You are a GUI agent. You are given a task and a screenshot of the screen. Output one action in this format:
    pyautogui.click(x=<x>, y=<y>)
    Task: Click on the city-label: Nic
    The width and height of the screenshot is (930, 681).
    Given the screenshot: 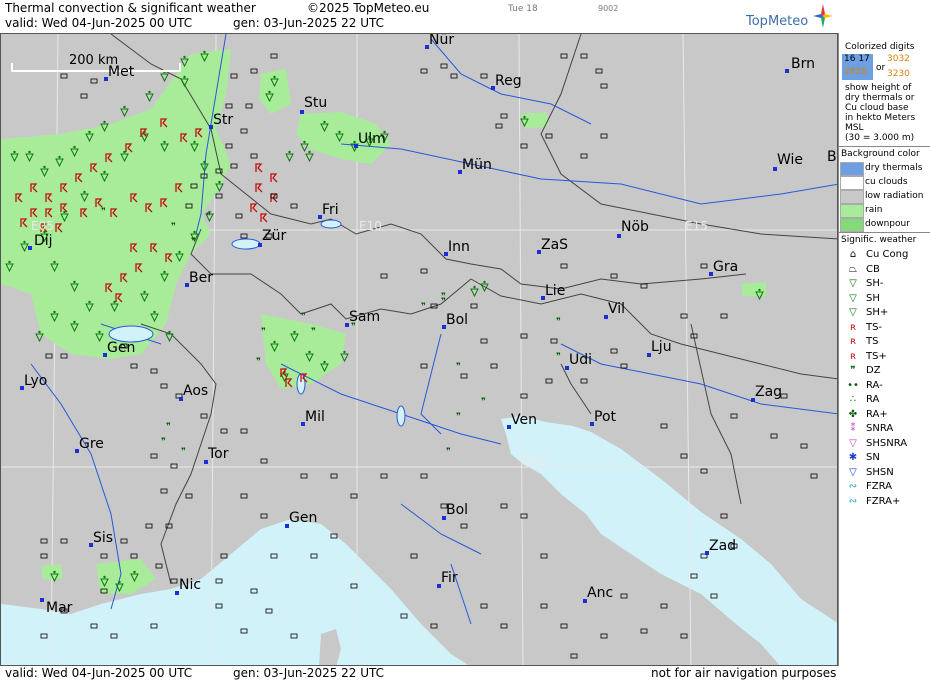 What is the action you would take?
    pyautogui.click(x=188, y=586)
    